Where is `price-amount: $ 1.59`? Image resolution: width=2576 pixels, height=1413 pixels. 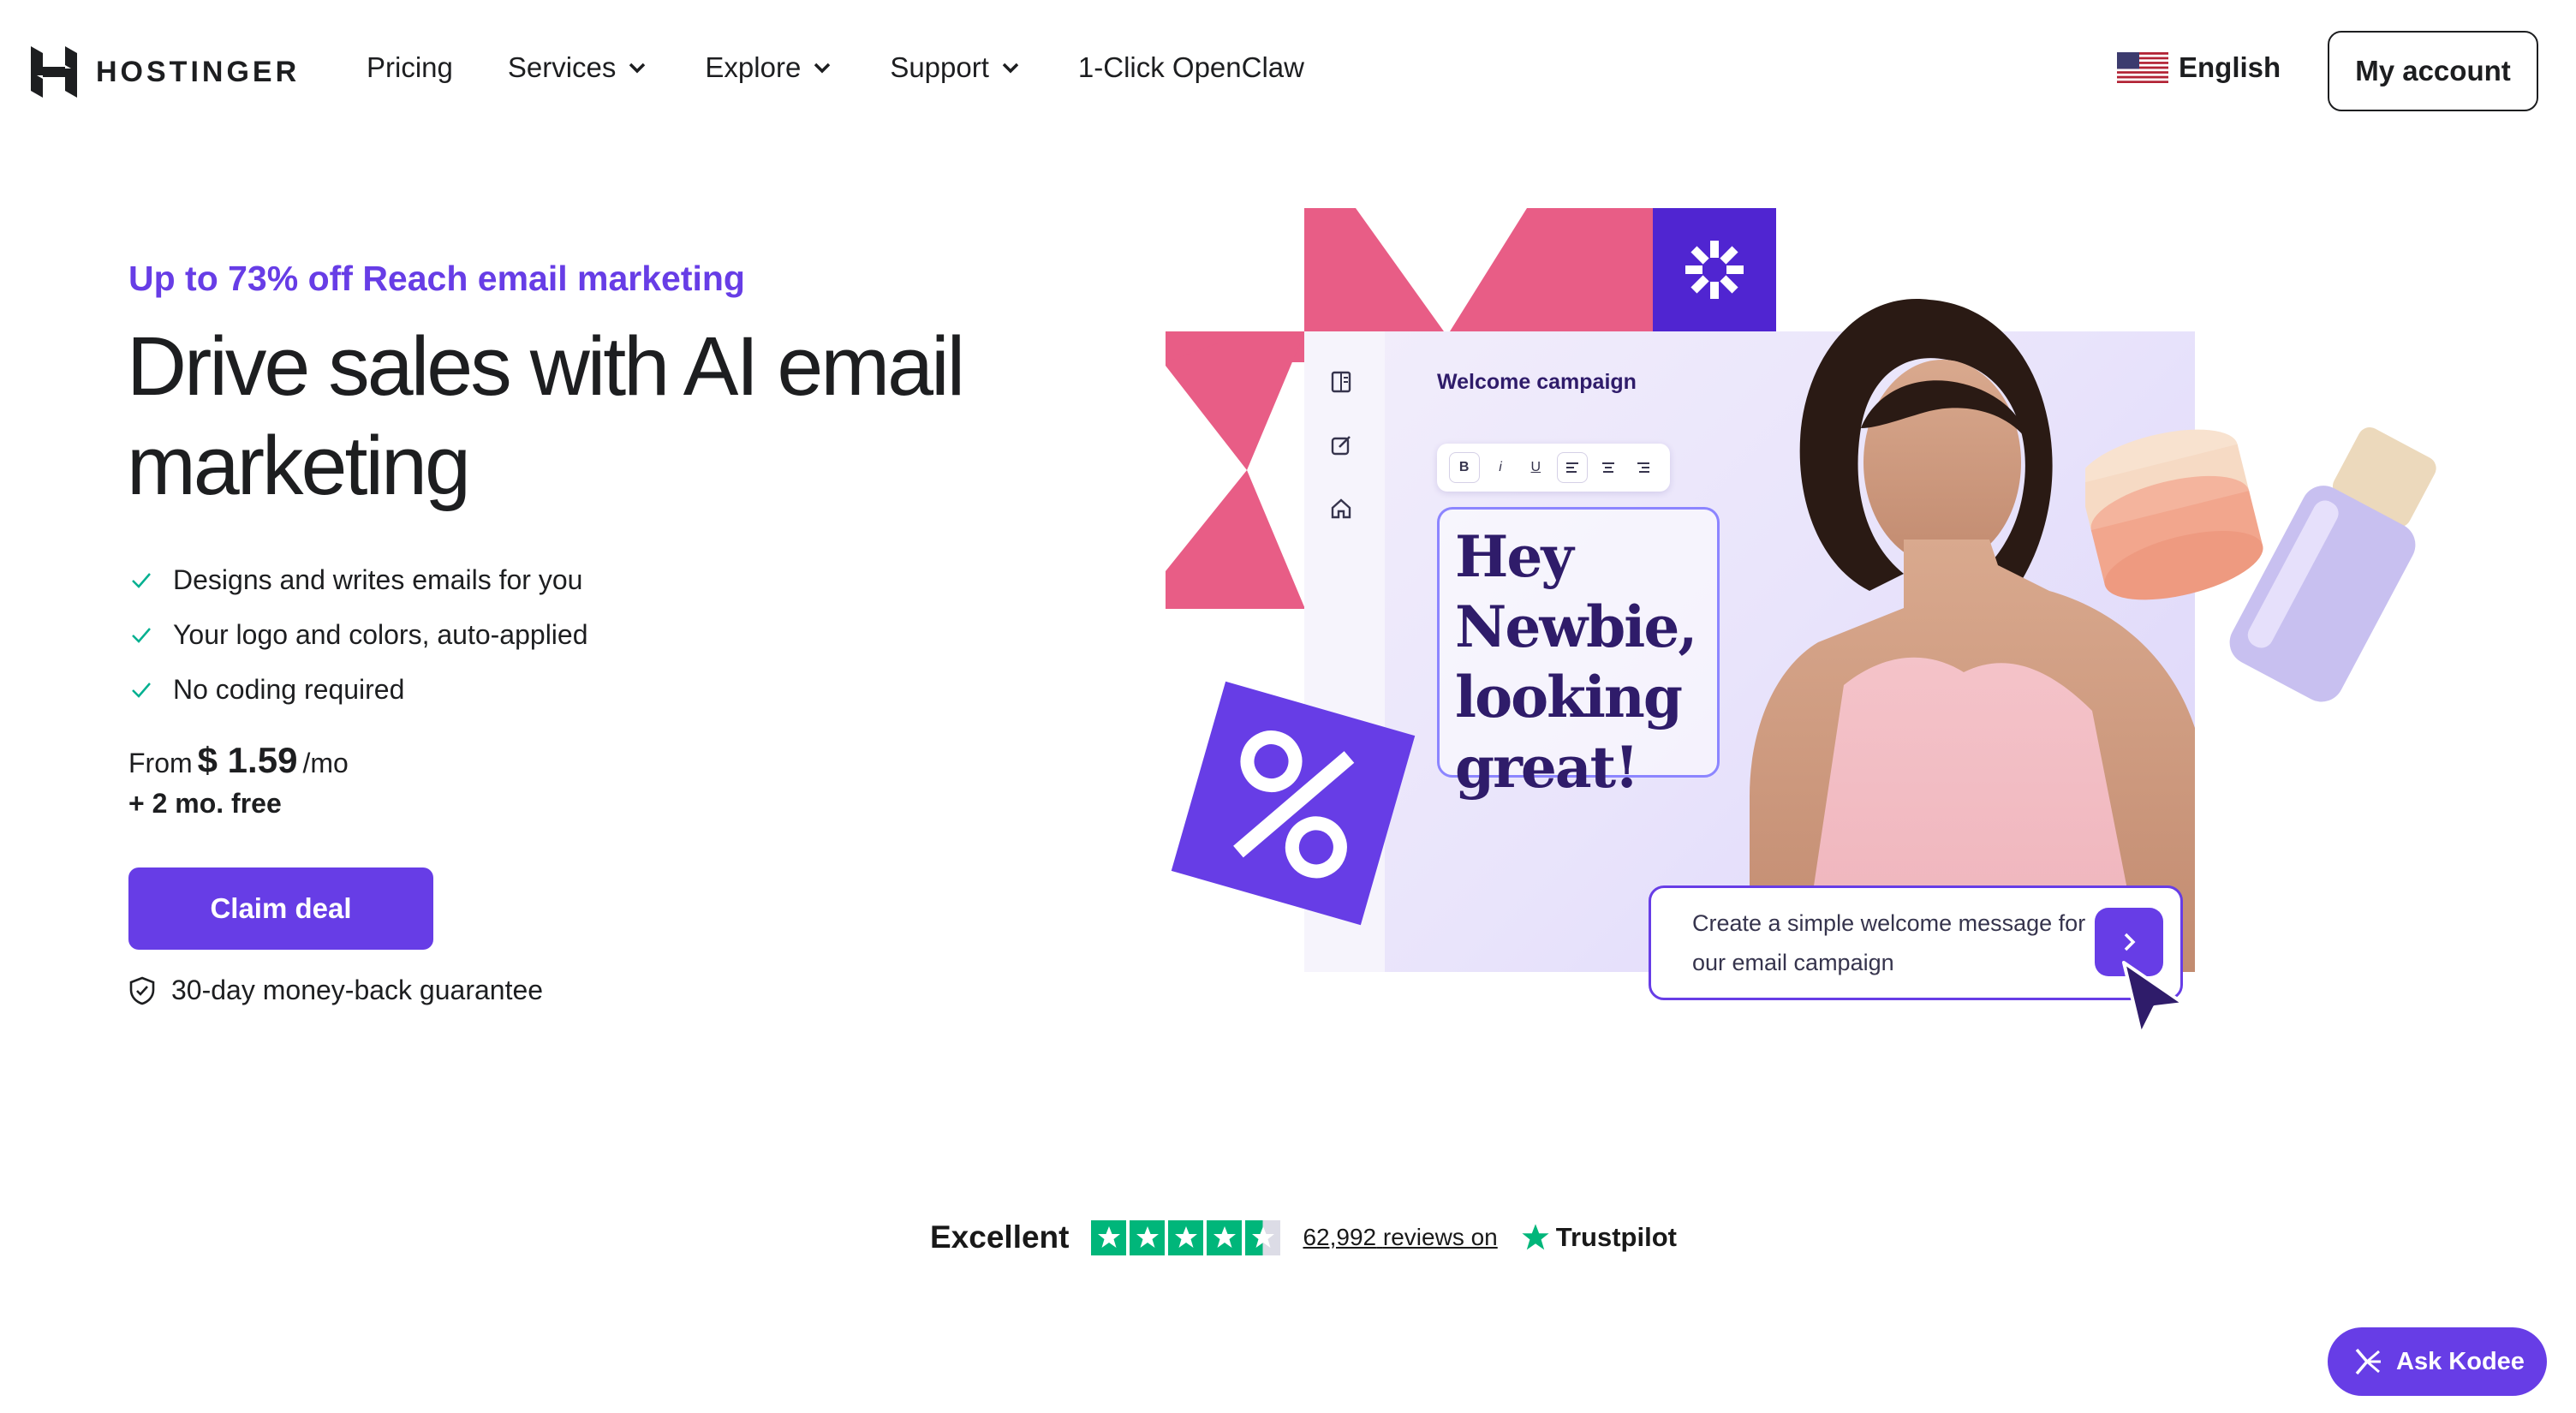 price-amount: $ 1.59 is located at coordinates (248, 760).